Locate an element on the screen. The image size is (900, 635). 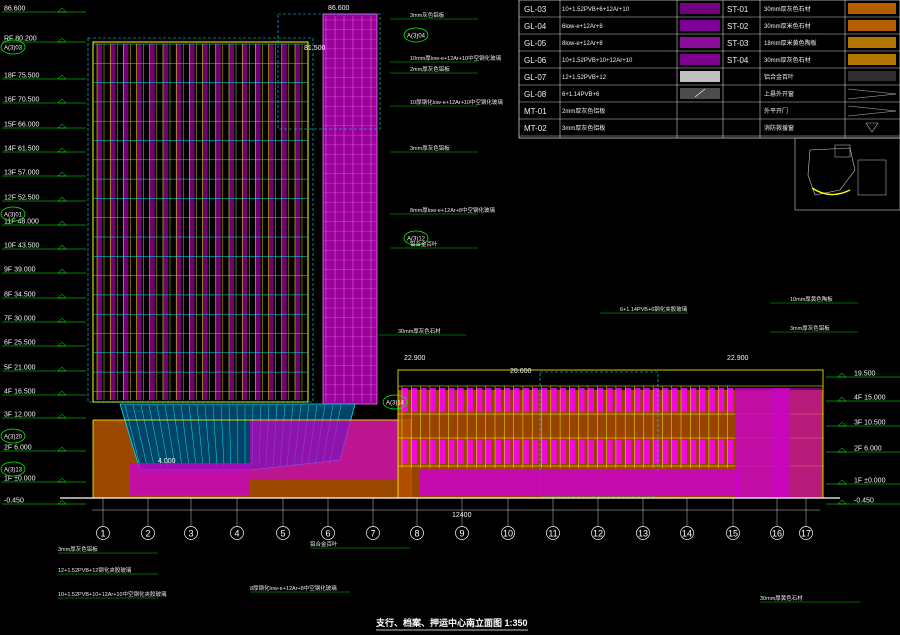
level-right: -0.450 is located at coordinates (864, 501).